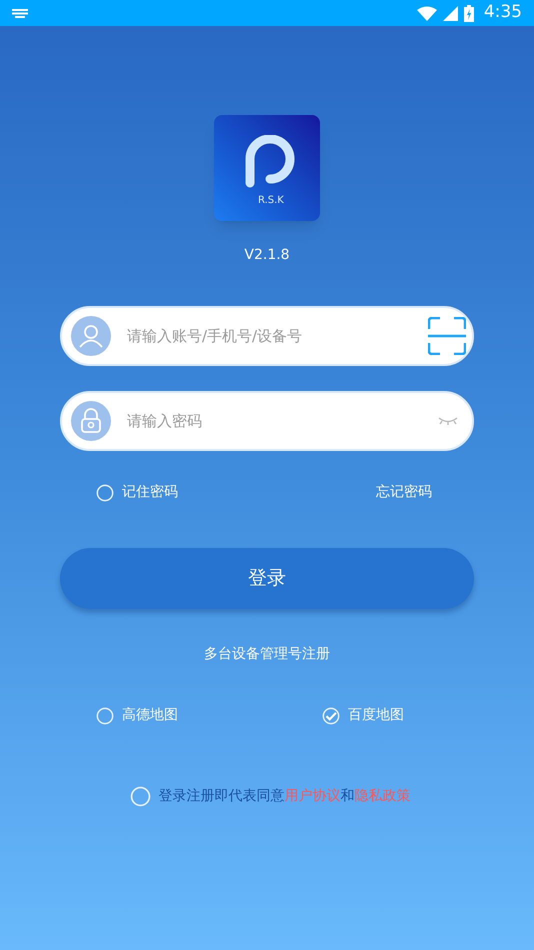 The width and height of the screenshot is (534, 950). I want to click on password-field: 请输入密码, so click(267, 421).